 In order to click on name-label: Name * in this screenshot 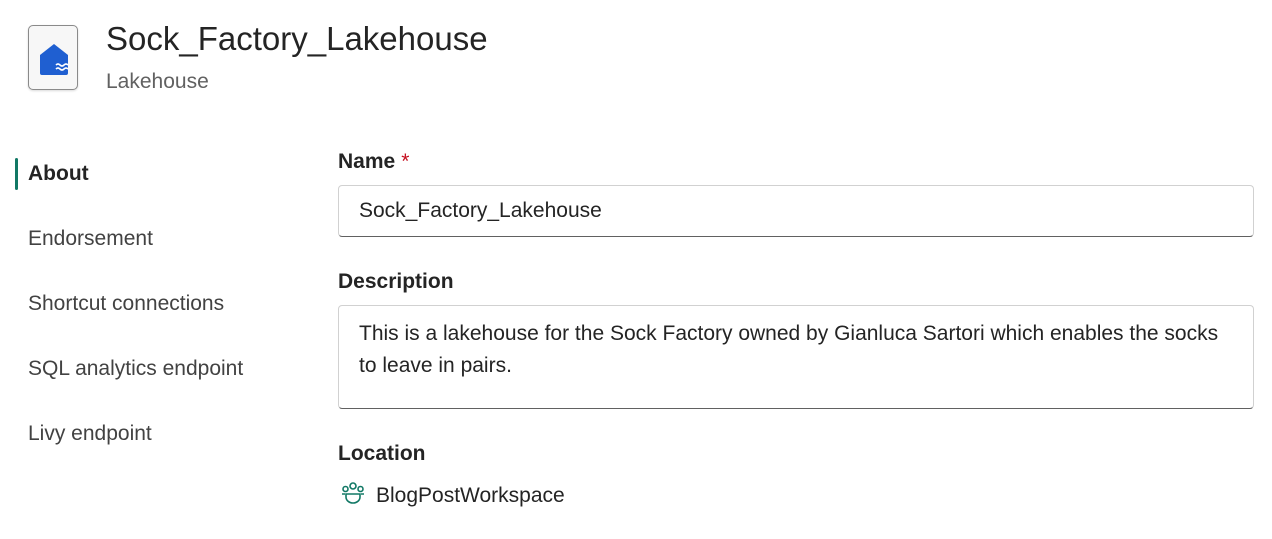, I will do `click(373, 162)`.